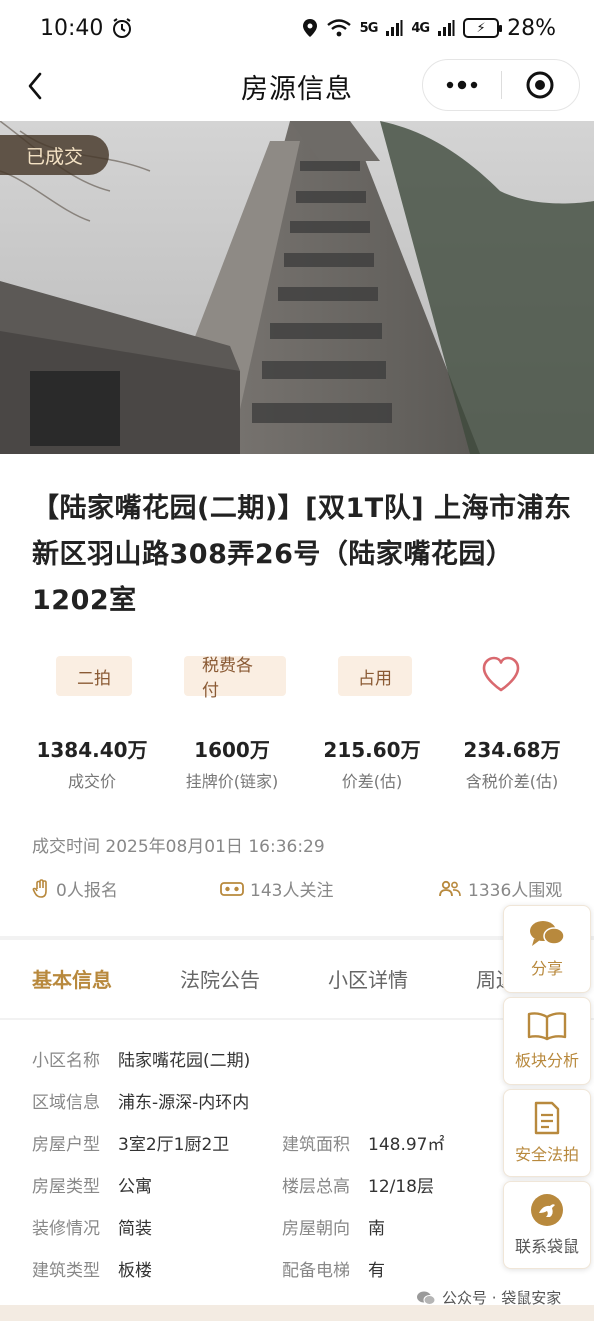 Image resolution: width=594 pixels, height=1321 pixels. What do you see at coordinates (232, 888) in the screenshot?
I see `vr-glasses-icon` at bounding box center [232, 888].